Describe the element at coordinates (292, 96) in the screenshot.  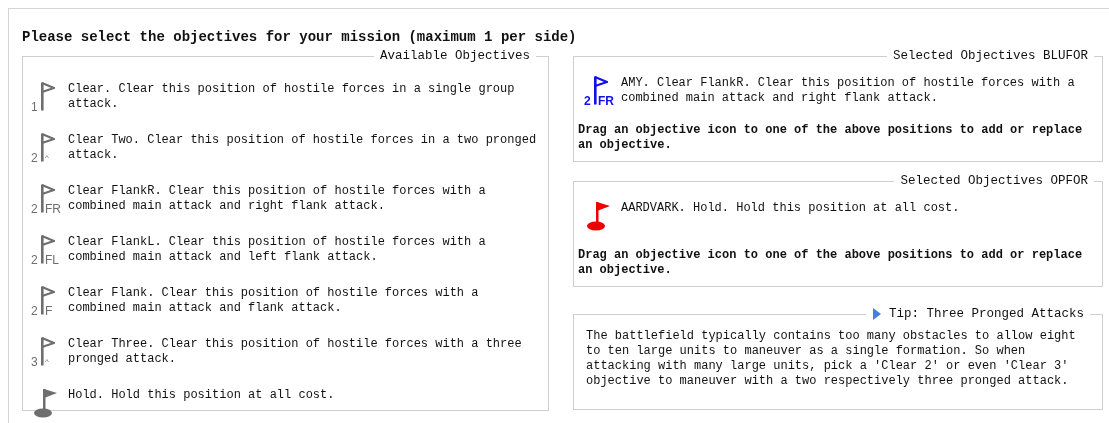
I see `objective-description: Clear. Clear this position of hostile forces in a single group attack.` at that location.